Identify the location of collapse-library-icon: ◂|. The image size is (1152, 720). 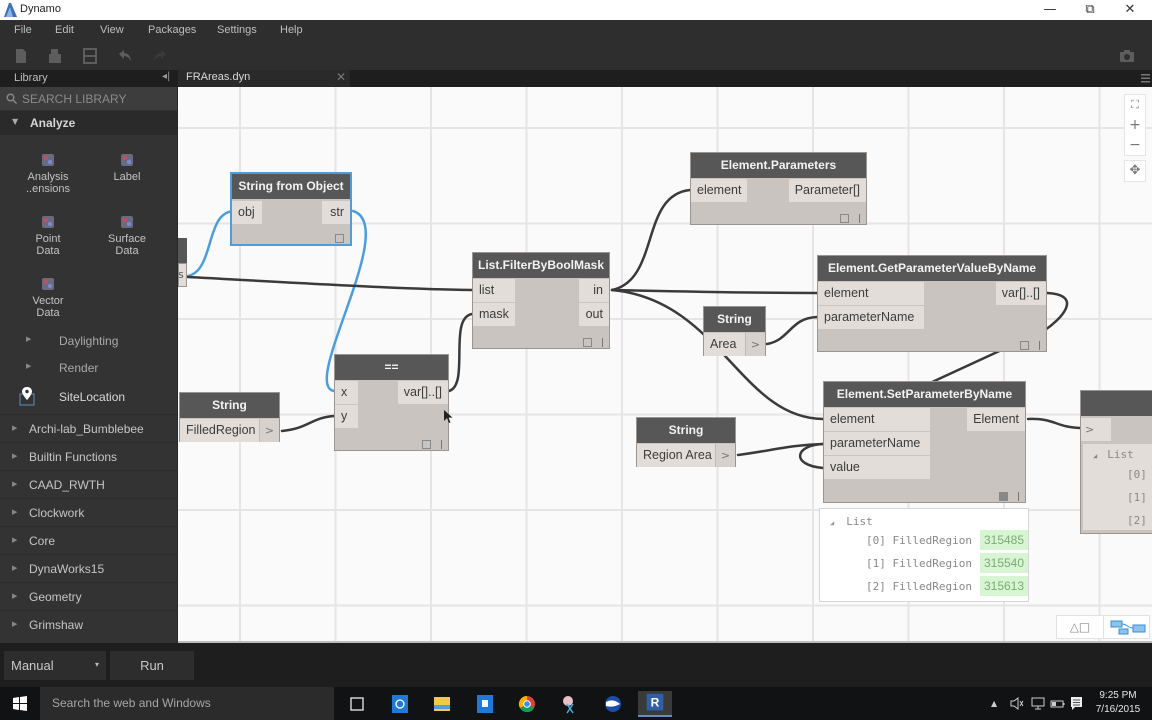
(166, 76).